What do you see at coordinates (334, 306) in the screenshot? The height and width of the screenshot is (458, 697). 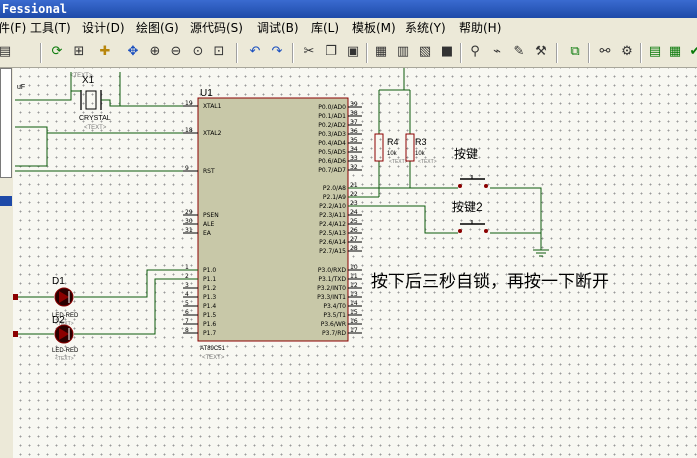 I see `pin-name: P3.4/T0` at bounding box center [334, 306].